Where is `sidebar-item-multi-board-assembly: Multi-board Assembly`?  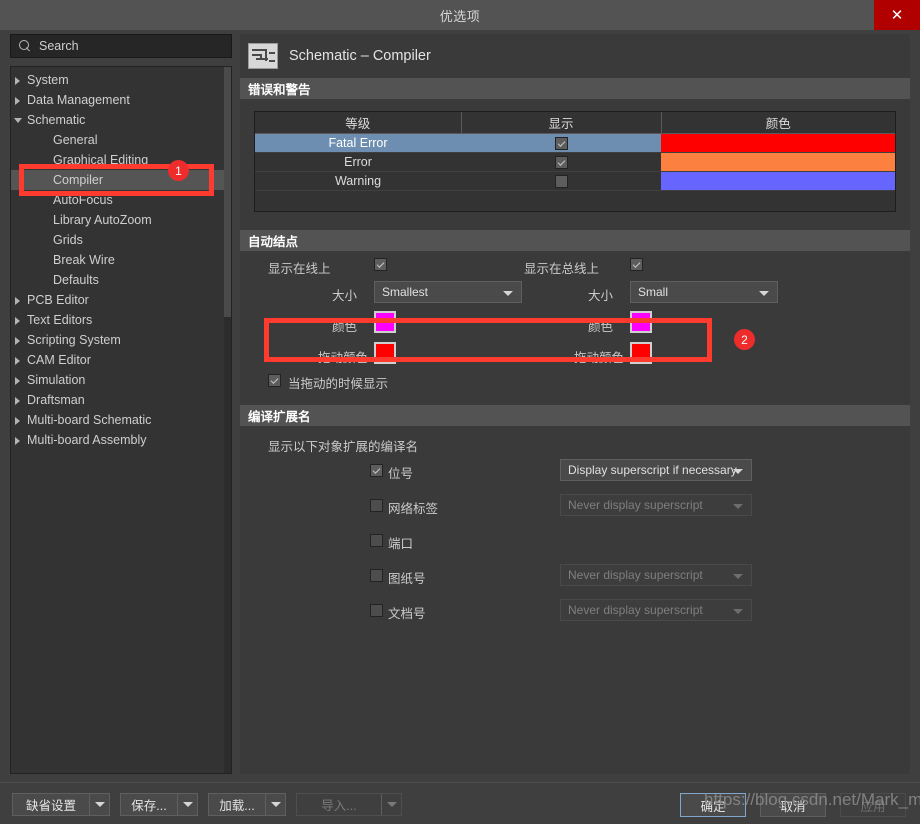 sidebar-item-multi-board-assembly: Multi-board Assembly is located at coordinates (118, 440).